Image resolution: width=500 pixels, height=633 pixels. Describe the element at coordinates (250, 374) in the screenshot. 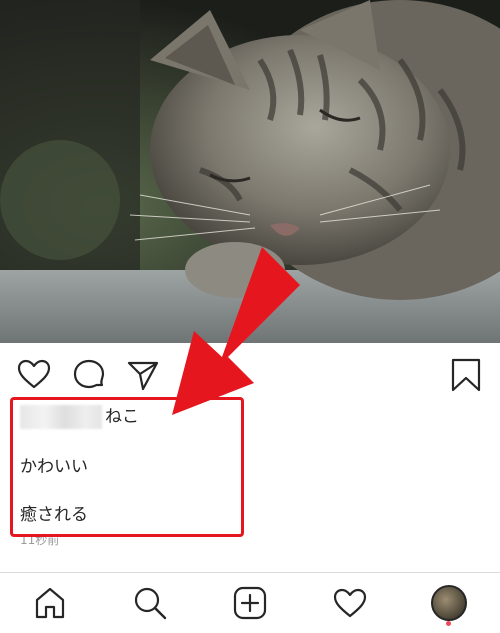

I see `post-action-bar` at that location.